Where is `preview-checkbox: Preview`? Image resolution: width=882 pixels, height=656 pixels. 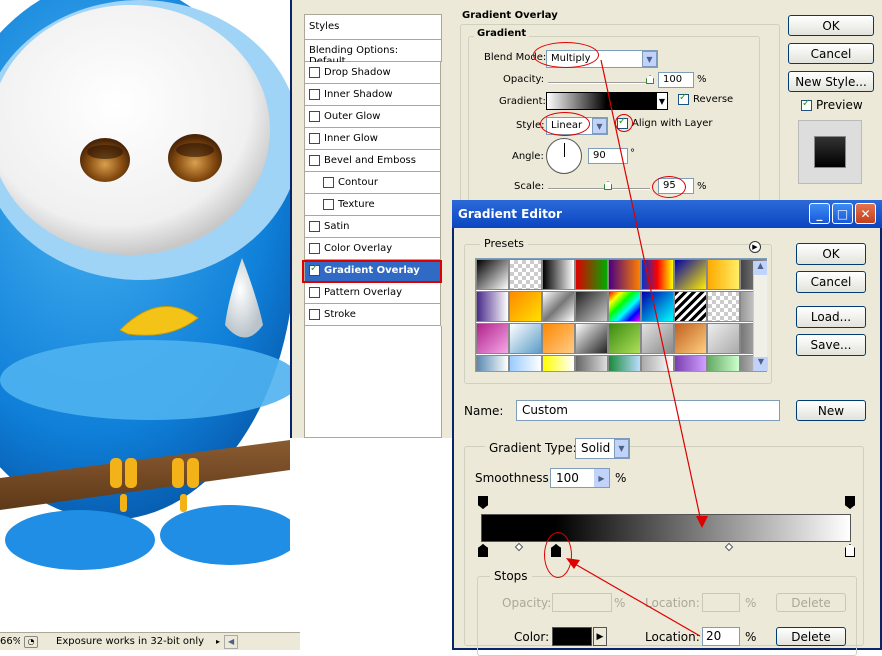
preview-checkbox: Preview is located at coordinates (832, 105).